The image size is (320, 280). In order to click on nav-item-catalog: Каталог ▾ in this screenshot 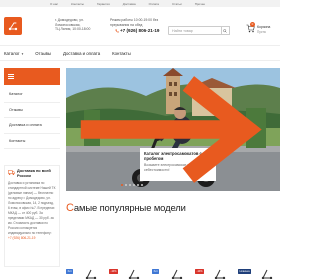, I will do `click(13, 53)`.